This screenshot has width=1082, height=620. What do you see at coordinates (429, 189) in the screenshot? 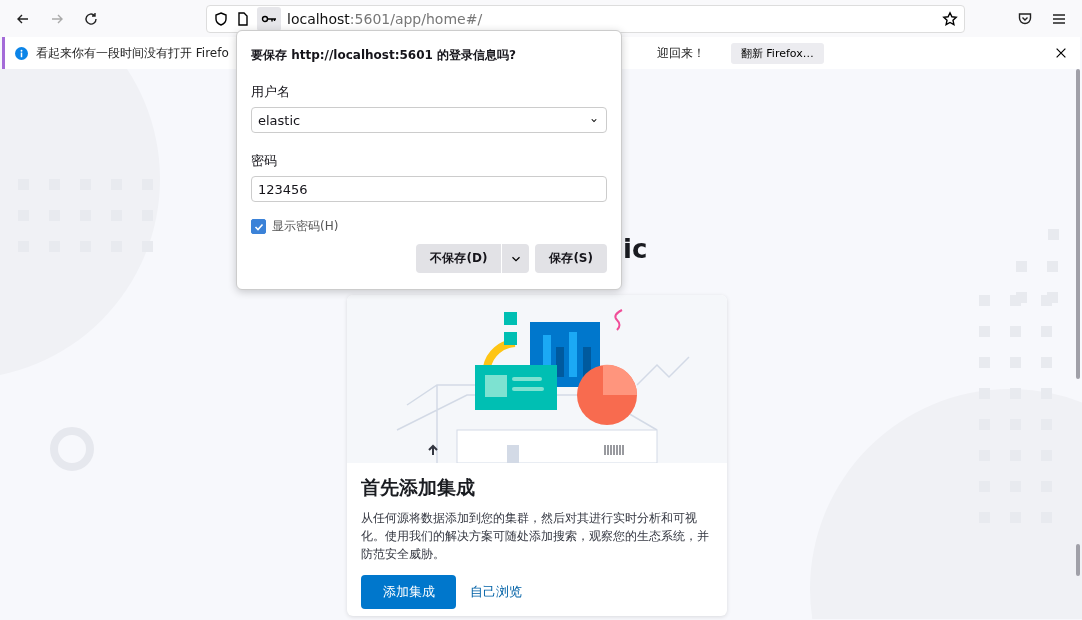
I see `password-field: 123456` at bounding box center [429, 189].